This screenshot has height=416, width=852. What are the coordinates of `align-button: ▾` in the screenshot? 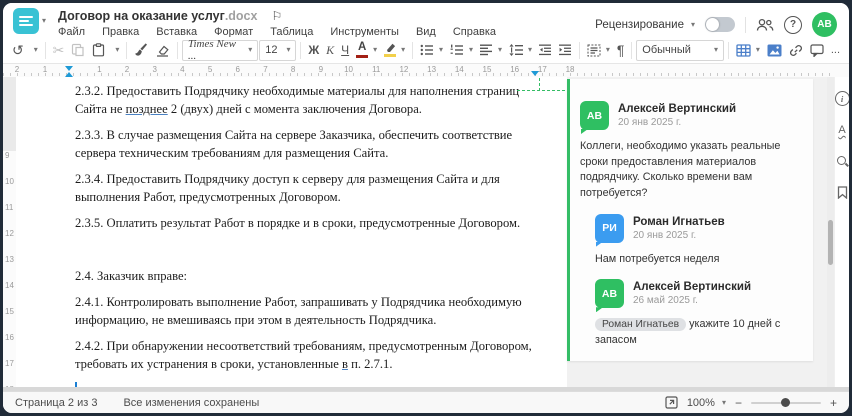 It's located at (491, 50).